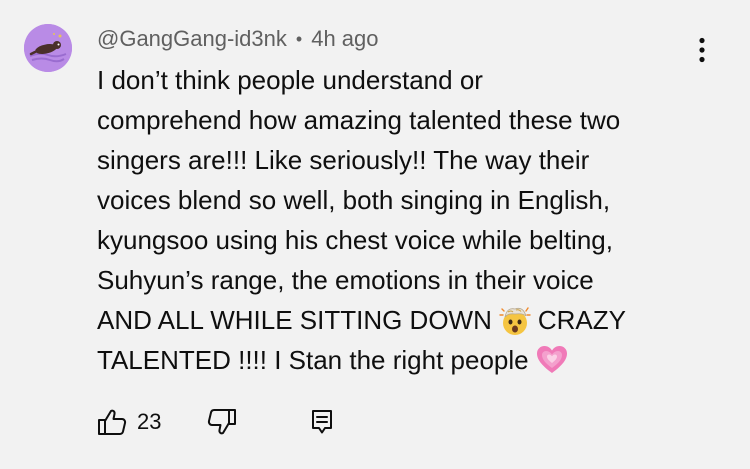  I want to click on like-count: 23, so click(149, 421).